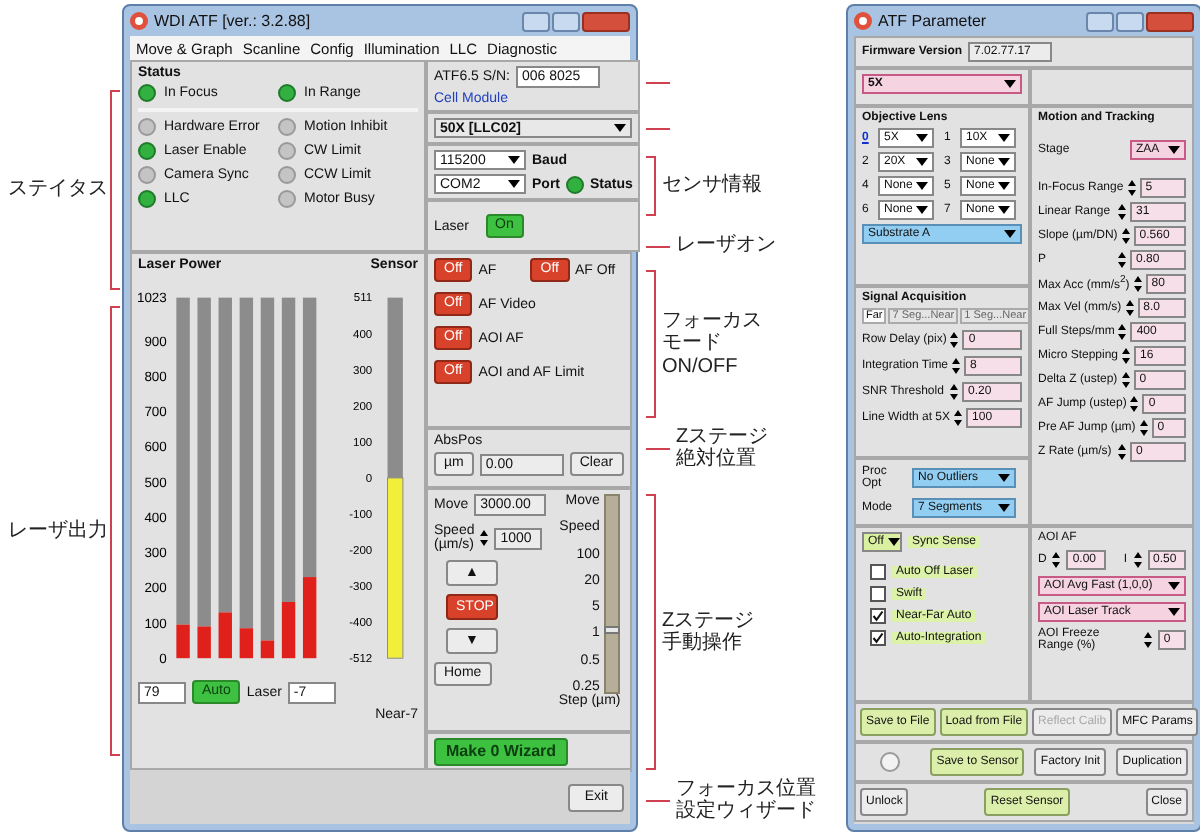  Describe the element at coordinates (611, 594) in the screenshot. I see `step-slider` at that location.